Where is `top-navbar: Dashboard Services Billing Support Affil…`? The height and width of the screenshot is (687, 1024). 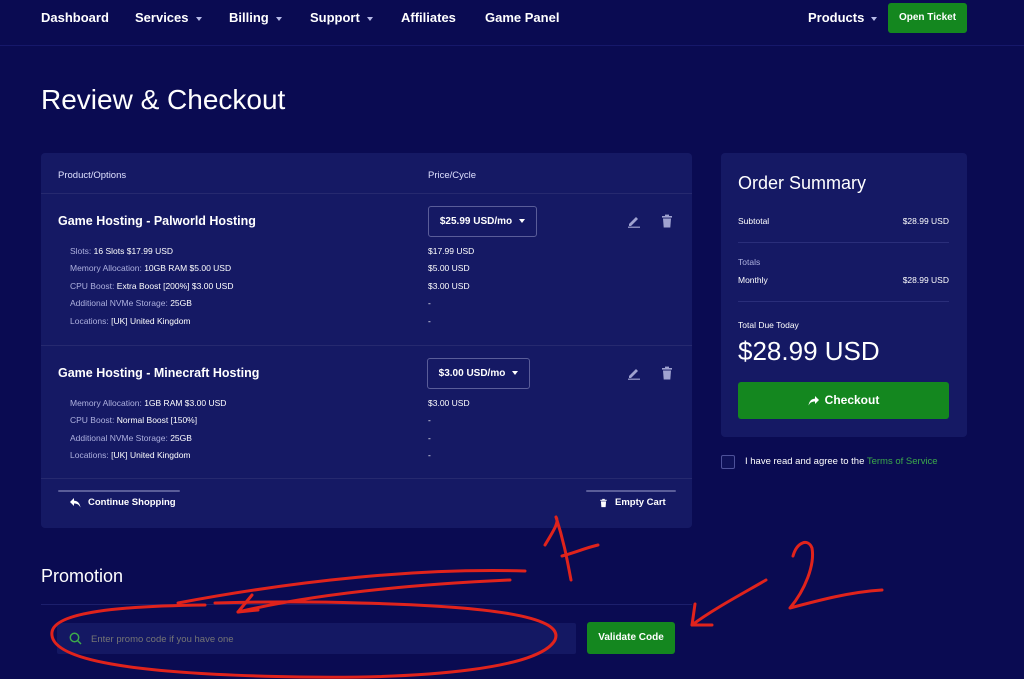
top-navbar: Dashboard Services Billing Support Affil… is located at coordinates (512, 23).